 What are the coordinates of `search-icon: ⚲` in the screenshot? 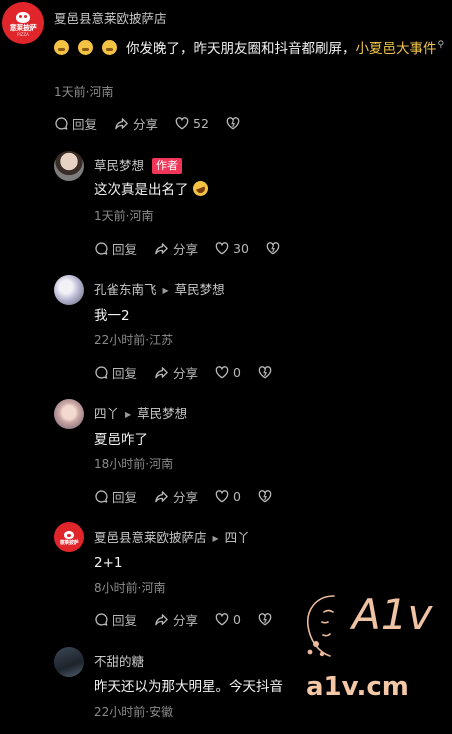 It's located at (441, 45).